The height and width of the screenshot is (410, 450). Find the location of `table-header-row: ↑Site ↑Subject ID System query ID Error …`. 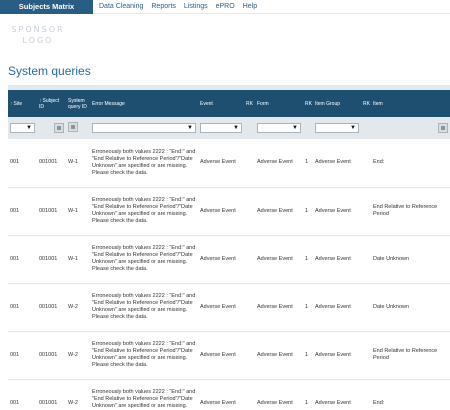

table-header-row: ↑Site ↑Subject ID System query ID Error … is located at coordinates (229, 103).